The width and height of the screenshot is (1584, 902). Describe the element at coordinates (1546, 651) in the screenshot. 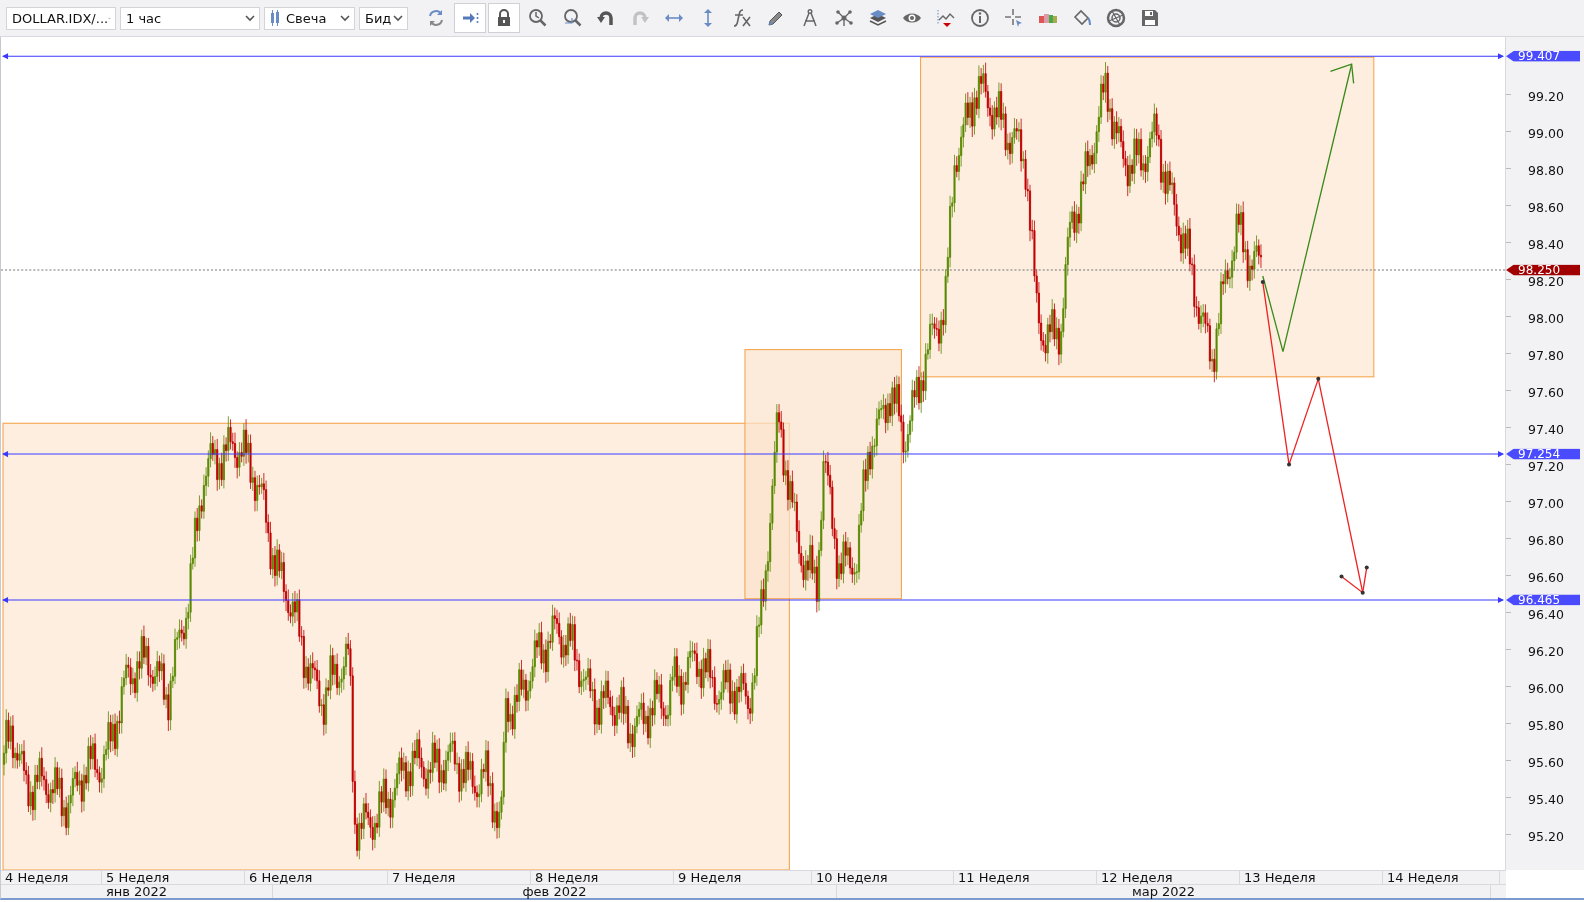

I see `price-label: 96.20` at that location.